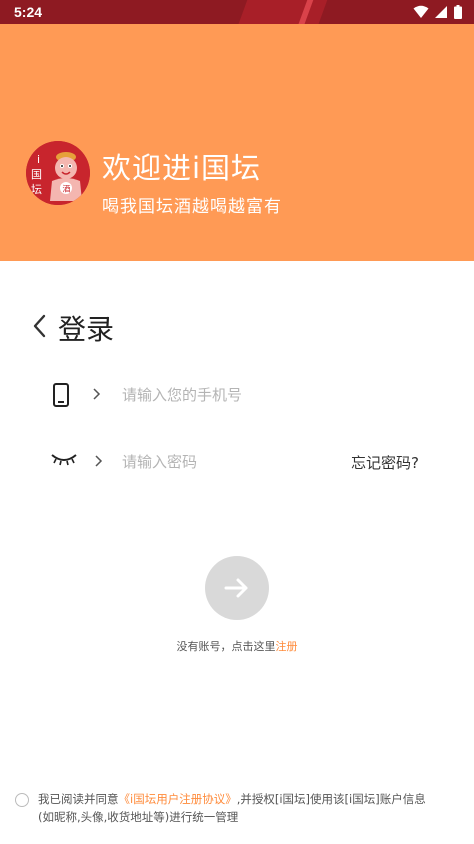 The width and height of the screenshot is (474, 844). I want to click on phone-input, so click(272, 395).